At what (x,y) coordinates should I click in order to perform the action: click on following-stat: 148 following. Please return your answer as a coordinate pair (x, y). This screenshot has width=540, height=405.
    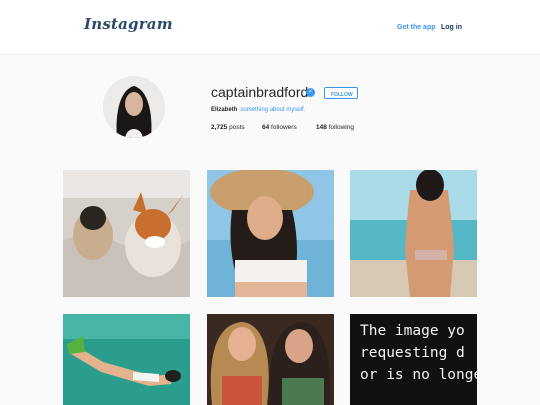
    Looking at the image, I should click on (335, 127).